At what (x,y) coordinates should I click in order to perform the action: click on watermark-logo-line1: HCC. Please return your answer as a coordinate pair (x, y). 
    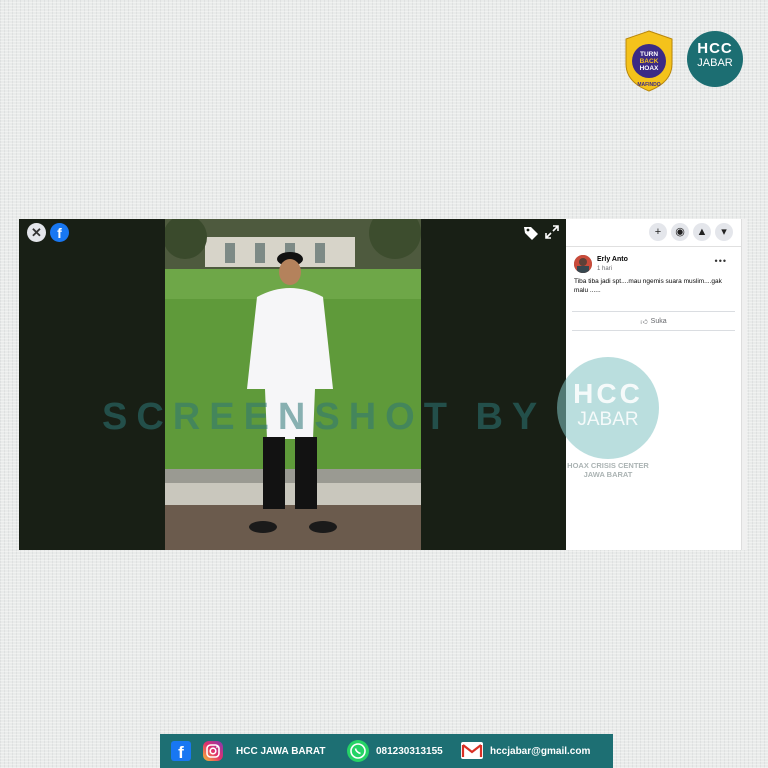
    Looking at the image, I should click on (608, 393).